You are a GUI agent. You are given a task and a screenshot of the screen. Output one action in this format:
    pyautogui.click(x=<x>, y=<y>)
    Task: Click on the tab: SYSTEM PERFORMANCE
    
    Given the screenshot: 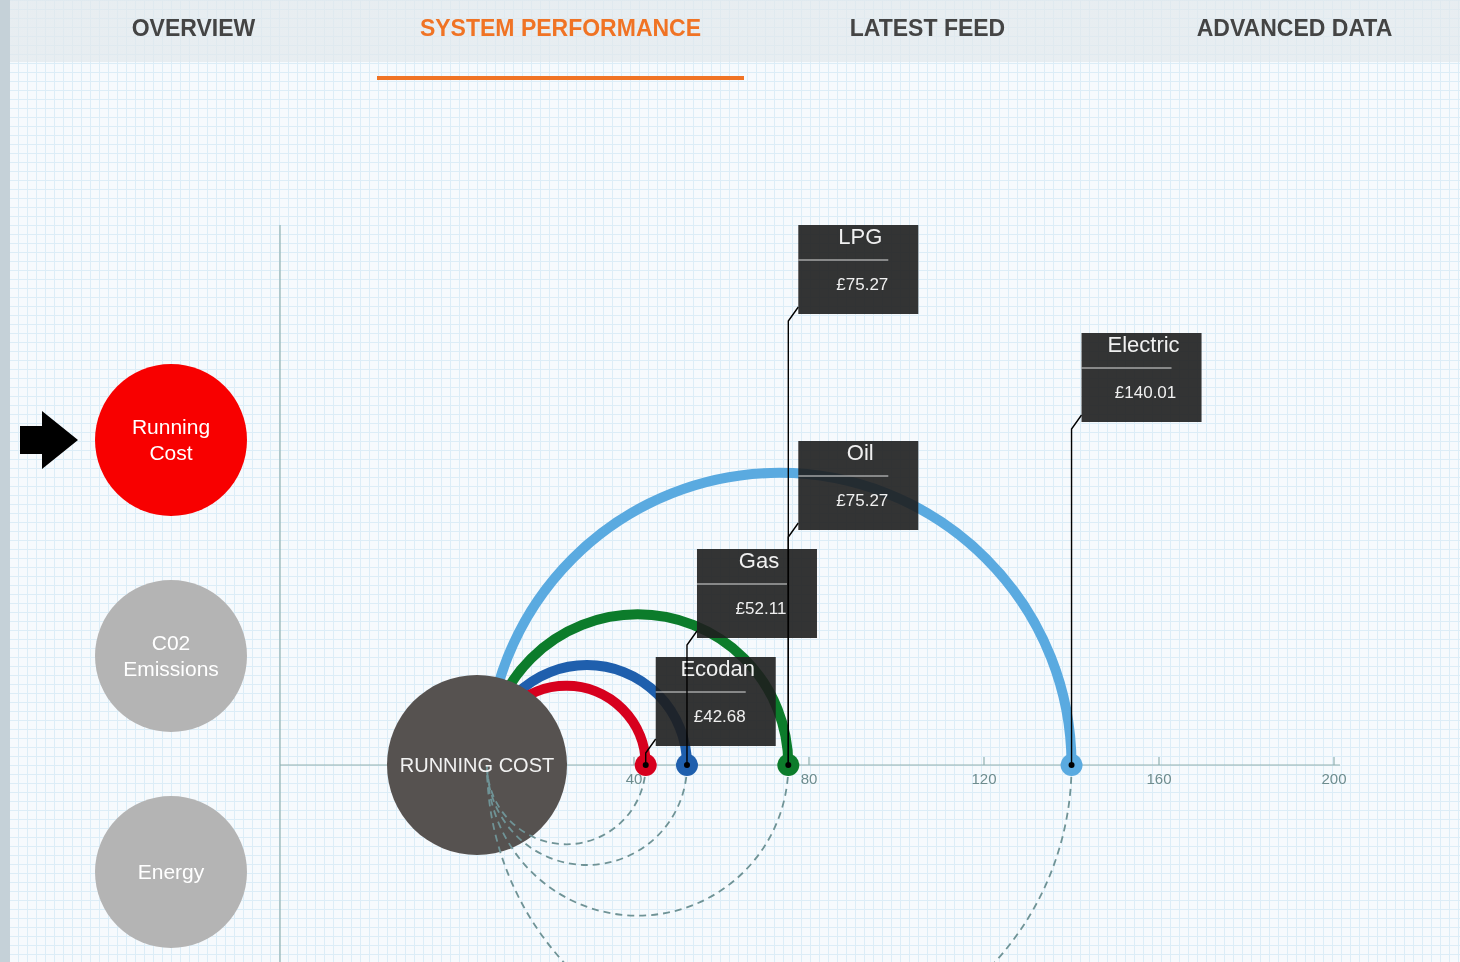 What is the action you would take?
    pyautogui.click(x=560, y=40)
    